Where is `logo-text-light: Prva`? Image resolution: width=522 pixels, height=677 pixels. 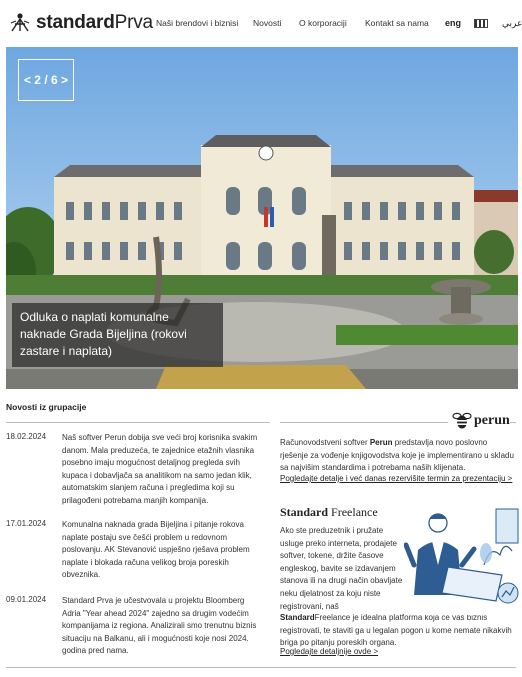 logo-text-light: Prva is located at coordinates (133, 22).